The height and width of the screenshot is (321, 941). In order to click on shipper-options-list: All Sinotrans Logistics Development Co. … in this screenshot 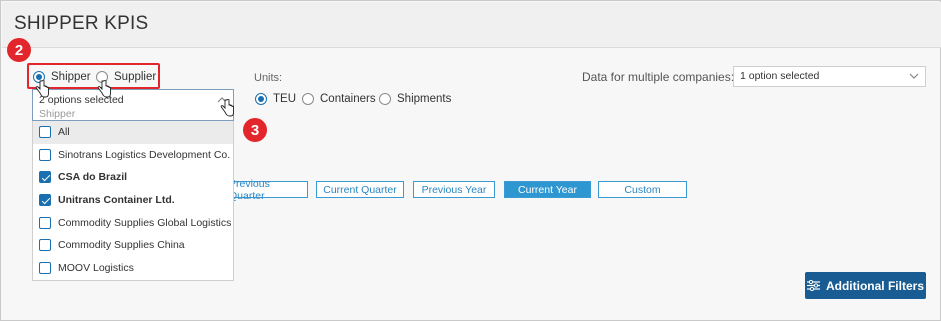, I will do `click(133, 201)`.